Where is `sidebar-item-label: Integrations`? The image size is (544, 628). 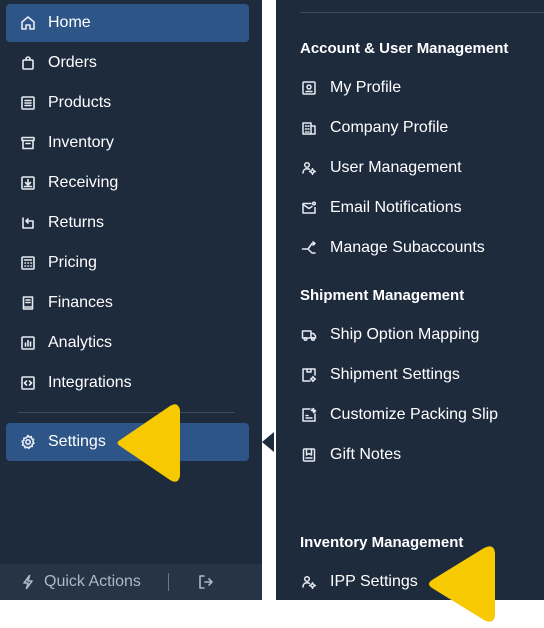
sidebar-item-label: Integrations is located at coordinates (90, 382).